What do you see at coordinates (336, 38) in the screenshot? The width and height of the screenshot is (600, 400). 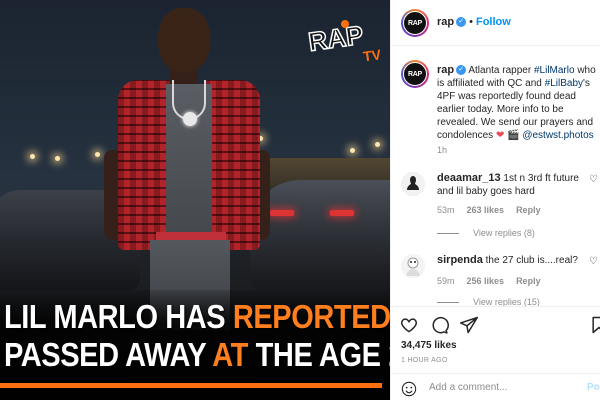 I see `svg-text: RAP` at bounding box center [336, 38].